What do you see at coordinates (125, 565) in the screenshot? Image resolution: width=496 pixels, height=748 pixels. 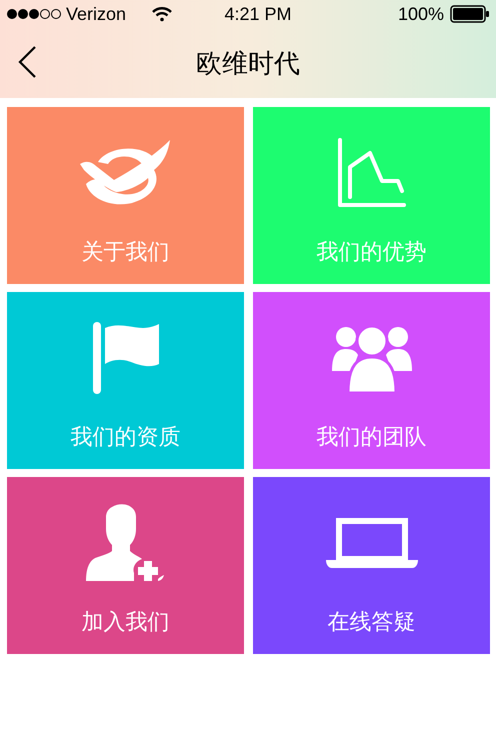 I see `menu-tile: 加入我们` at bounding box center [125, 565].